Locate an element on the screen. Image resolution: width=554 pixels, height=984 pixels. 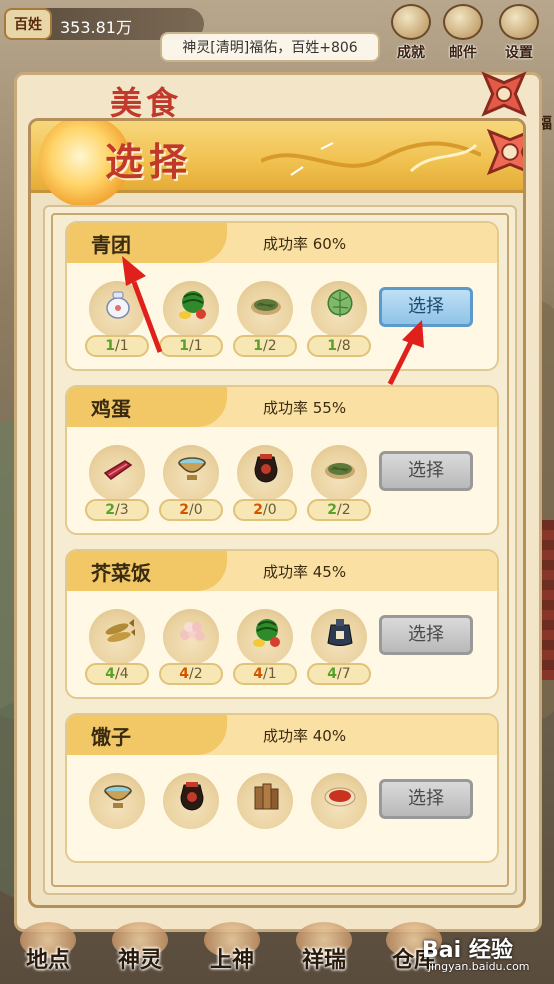
nav-high-deity: 上神 is located at coordinates (232, 952).